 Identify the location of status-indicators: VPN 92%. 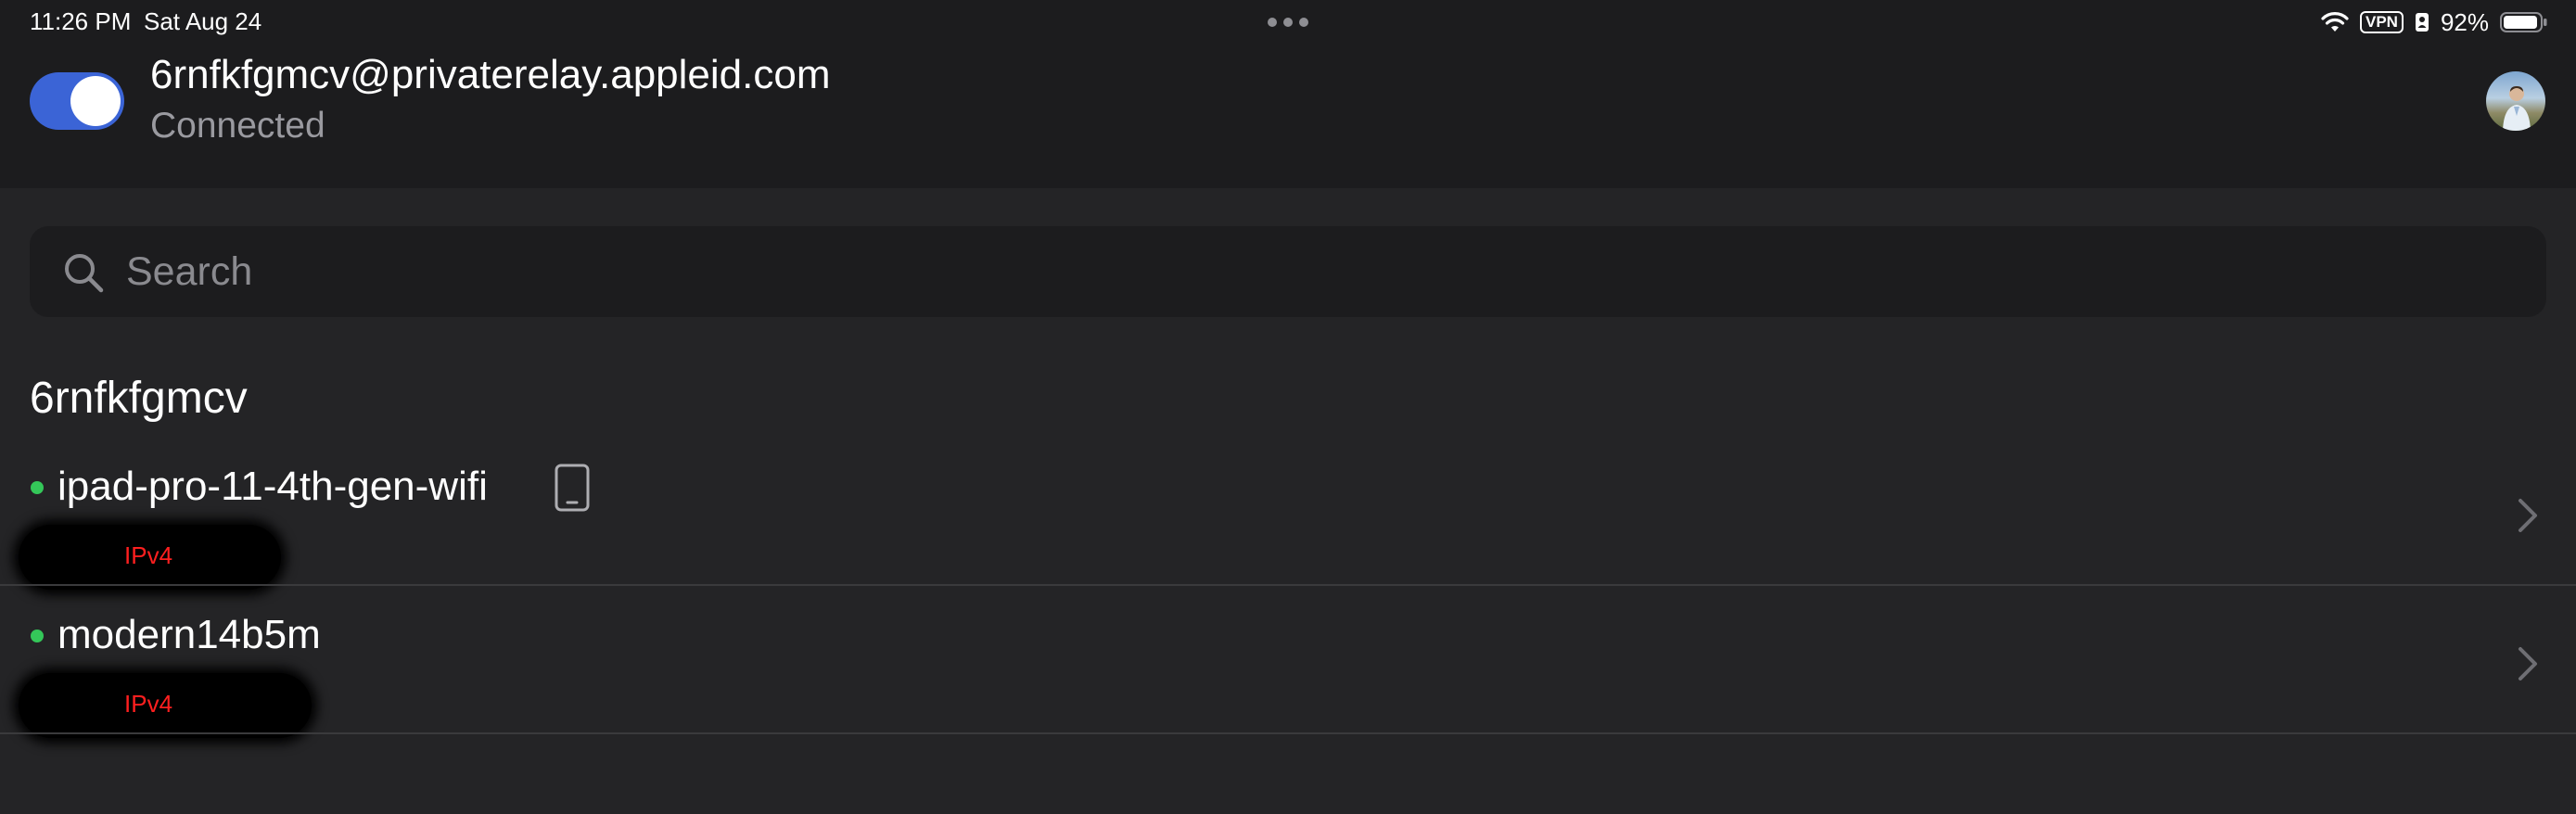
(2434, 22).